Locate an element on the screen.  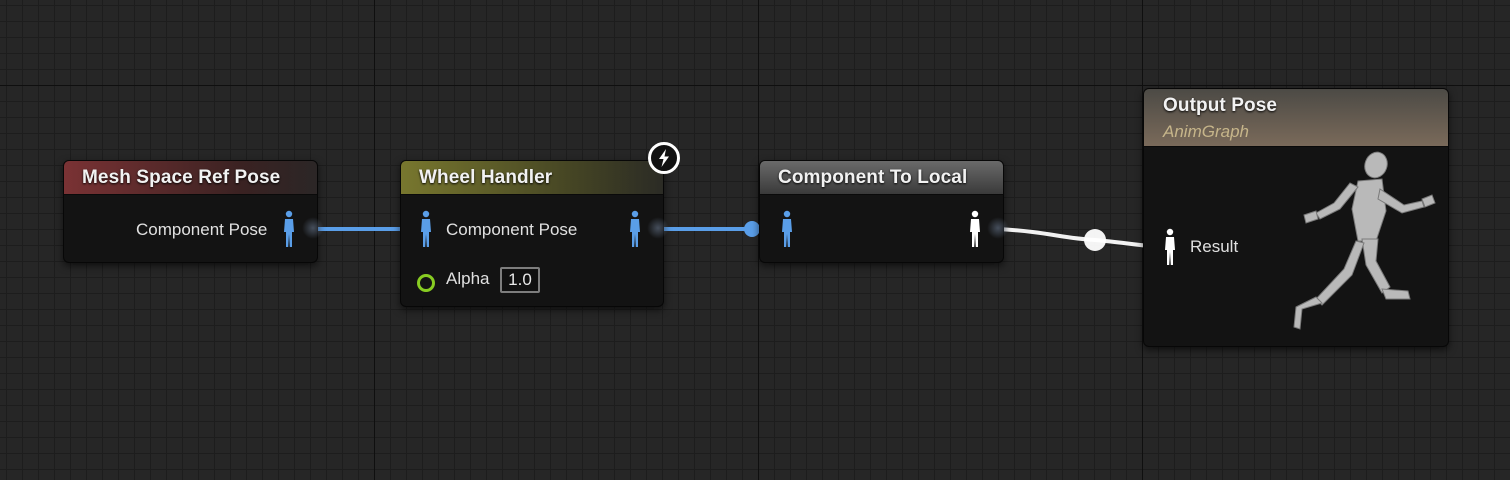
node-wheel-handler: Wheel Handler Component Pose Alpha 1.0 is located at coordinates (540, 224).